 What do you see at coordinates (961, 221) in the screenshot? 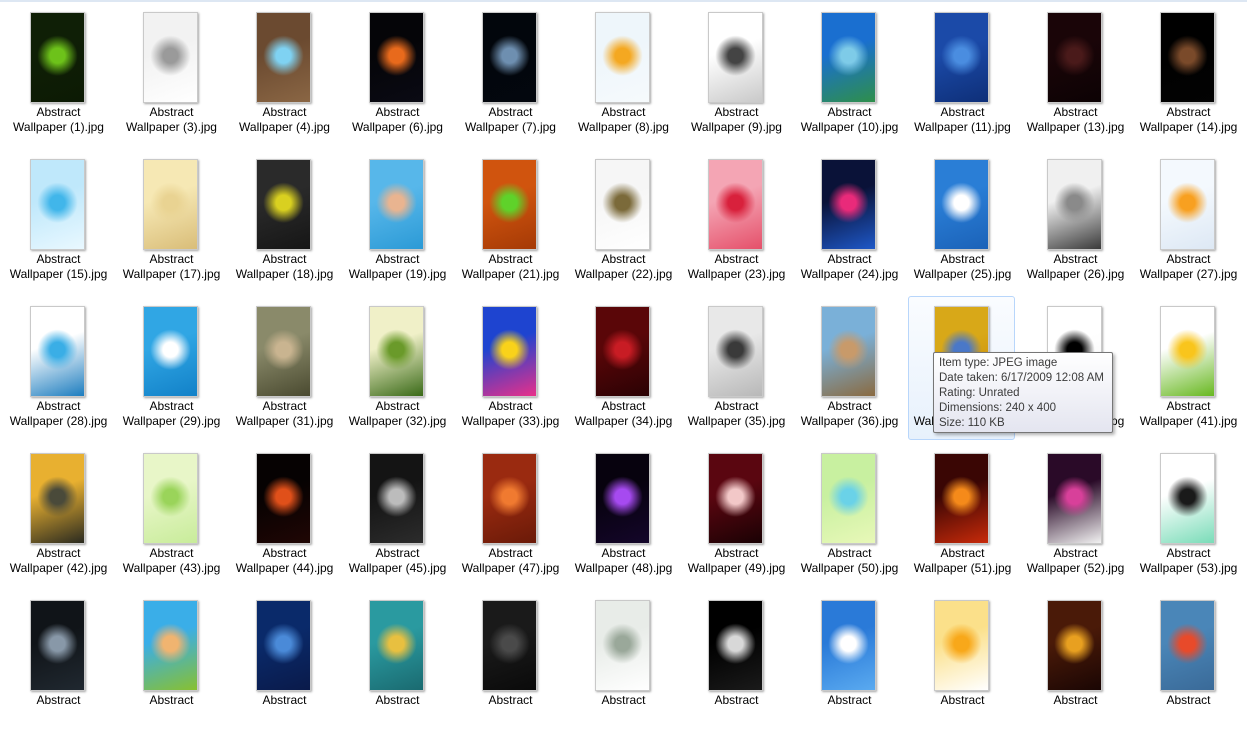
I see `file-item: Abstract Wallpaper (25).jpg` at bounding box center [961, 221].